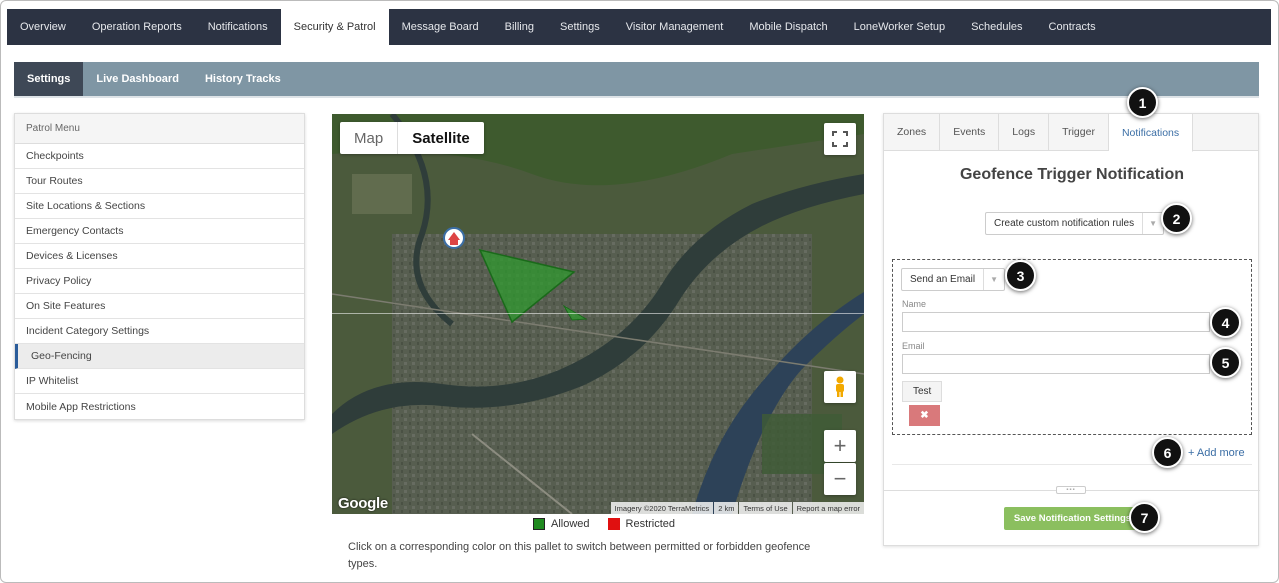  Describe the element at coordinates (539, 524) in the screenshot. I see `allowed-color-swatch` at that location.